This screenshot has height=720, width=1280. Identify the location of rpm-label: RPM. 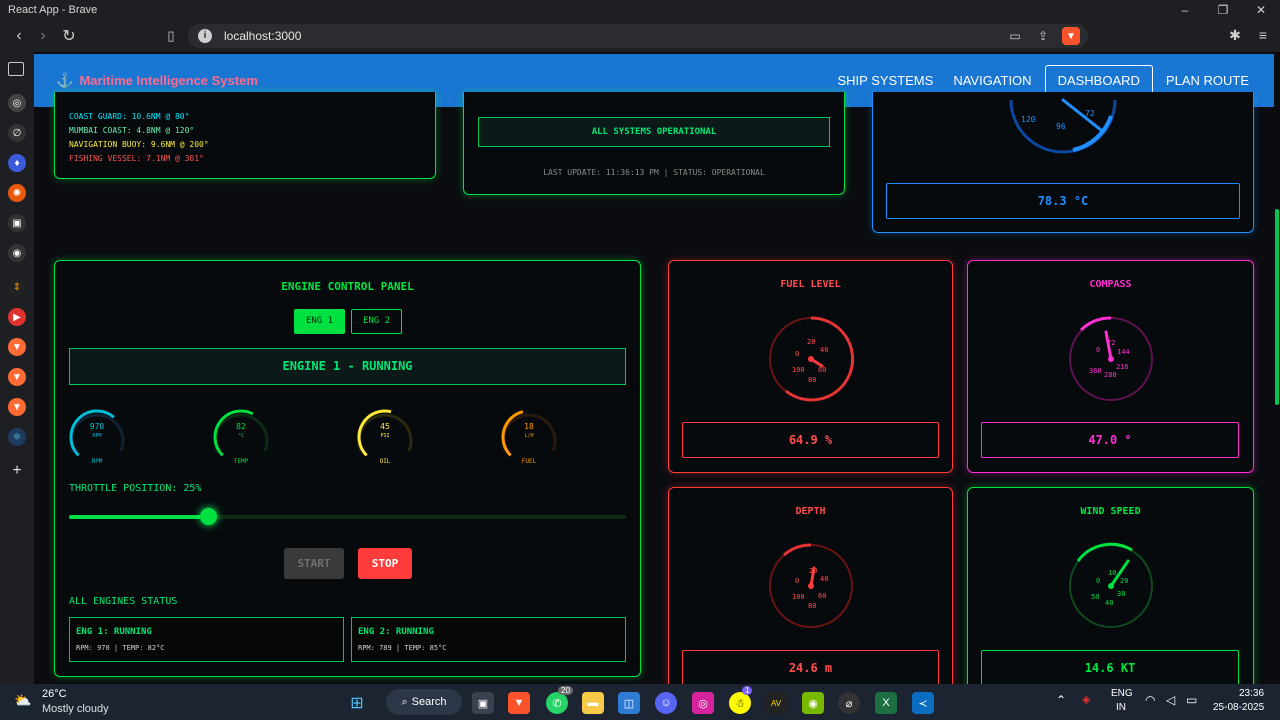
(97, 461).